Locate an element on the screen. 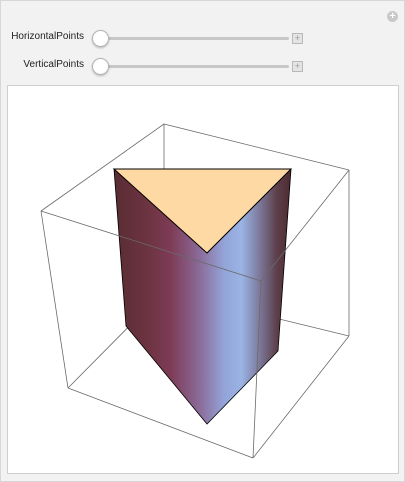 Image resolution: width=405 pixels, height=482 pixels. horizontal-points-label: HorizontalPoints is located at coordinates (47, 36).